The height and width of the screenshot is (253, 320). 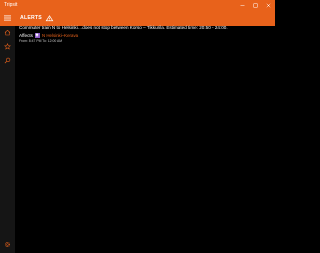 I want to click on star-icon, so click(x=7, y=46).